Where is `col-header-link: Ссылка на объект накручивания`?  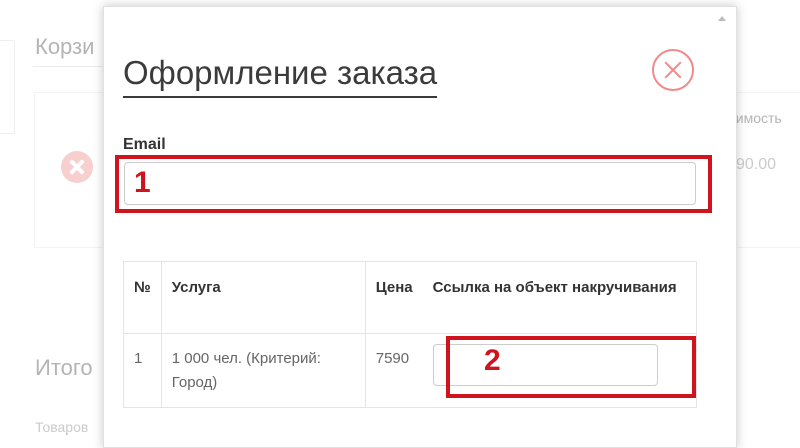
col-header-link: Ссылка на объект накручивания is located at coordinates (559, 297).